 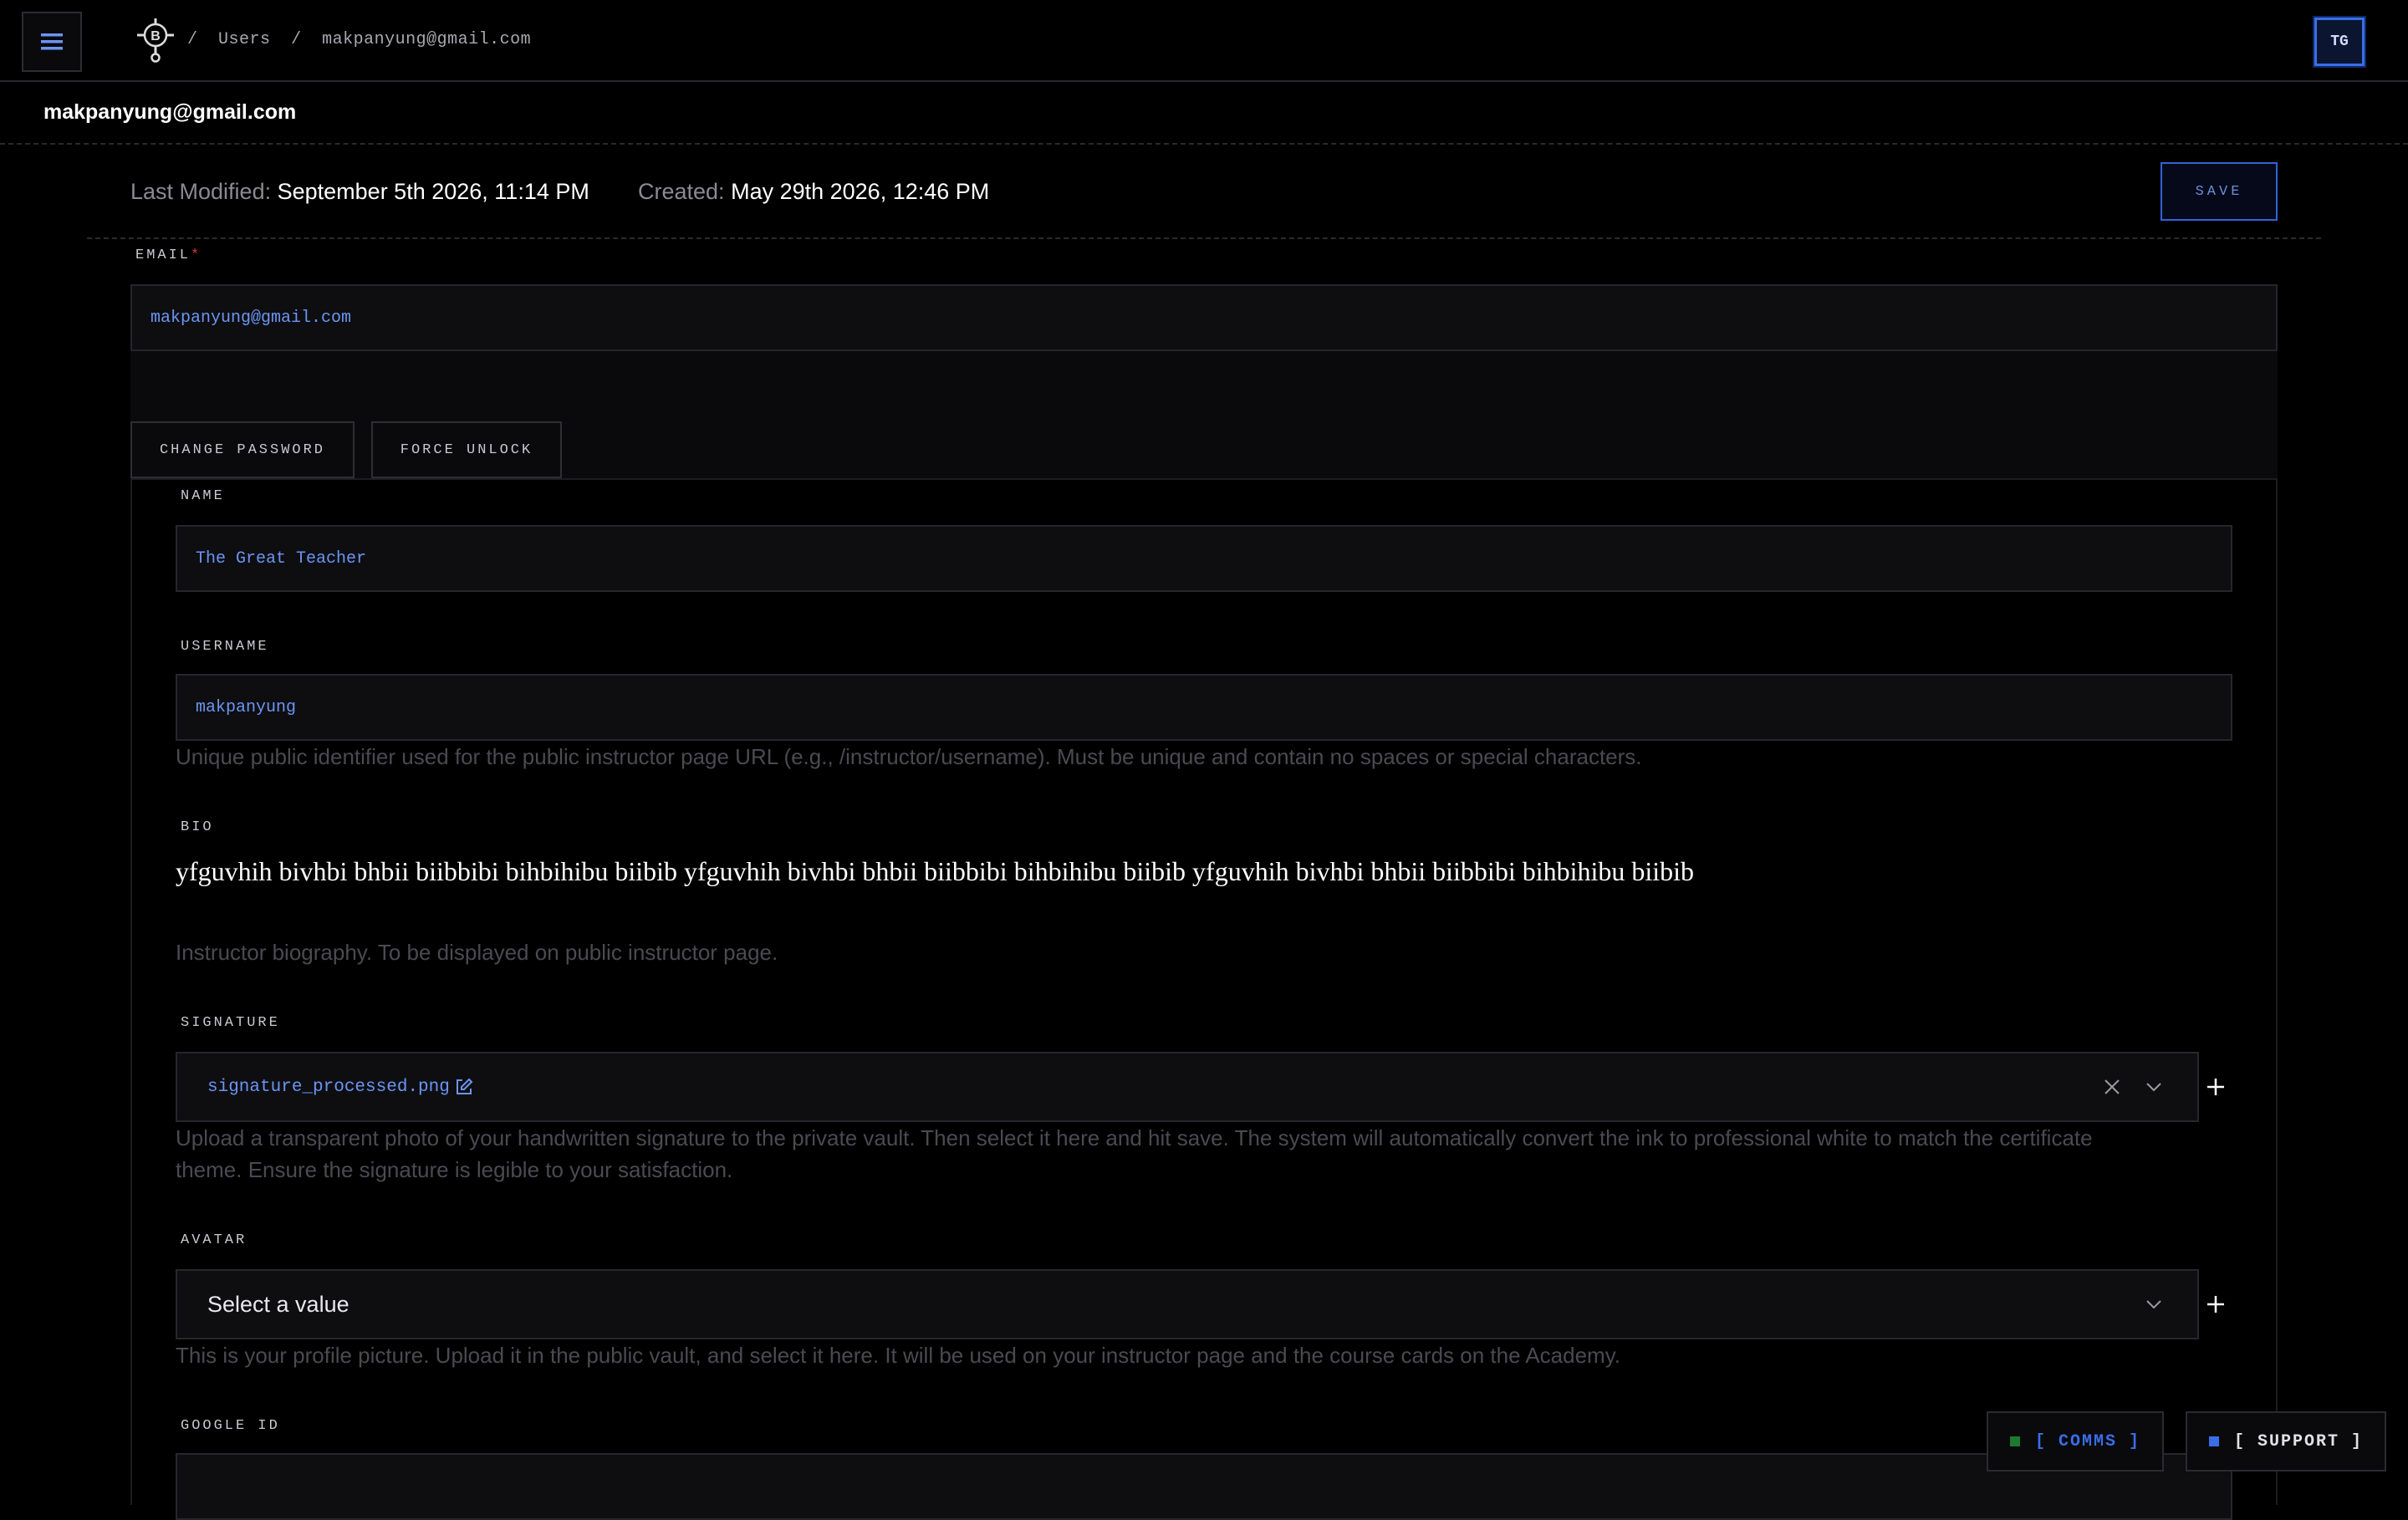 I want to click on force-unlock-button: FORCE UNLOCK, so click(x=466, y=450).